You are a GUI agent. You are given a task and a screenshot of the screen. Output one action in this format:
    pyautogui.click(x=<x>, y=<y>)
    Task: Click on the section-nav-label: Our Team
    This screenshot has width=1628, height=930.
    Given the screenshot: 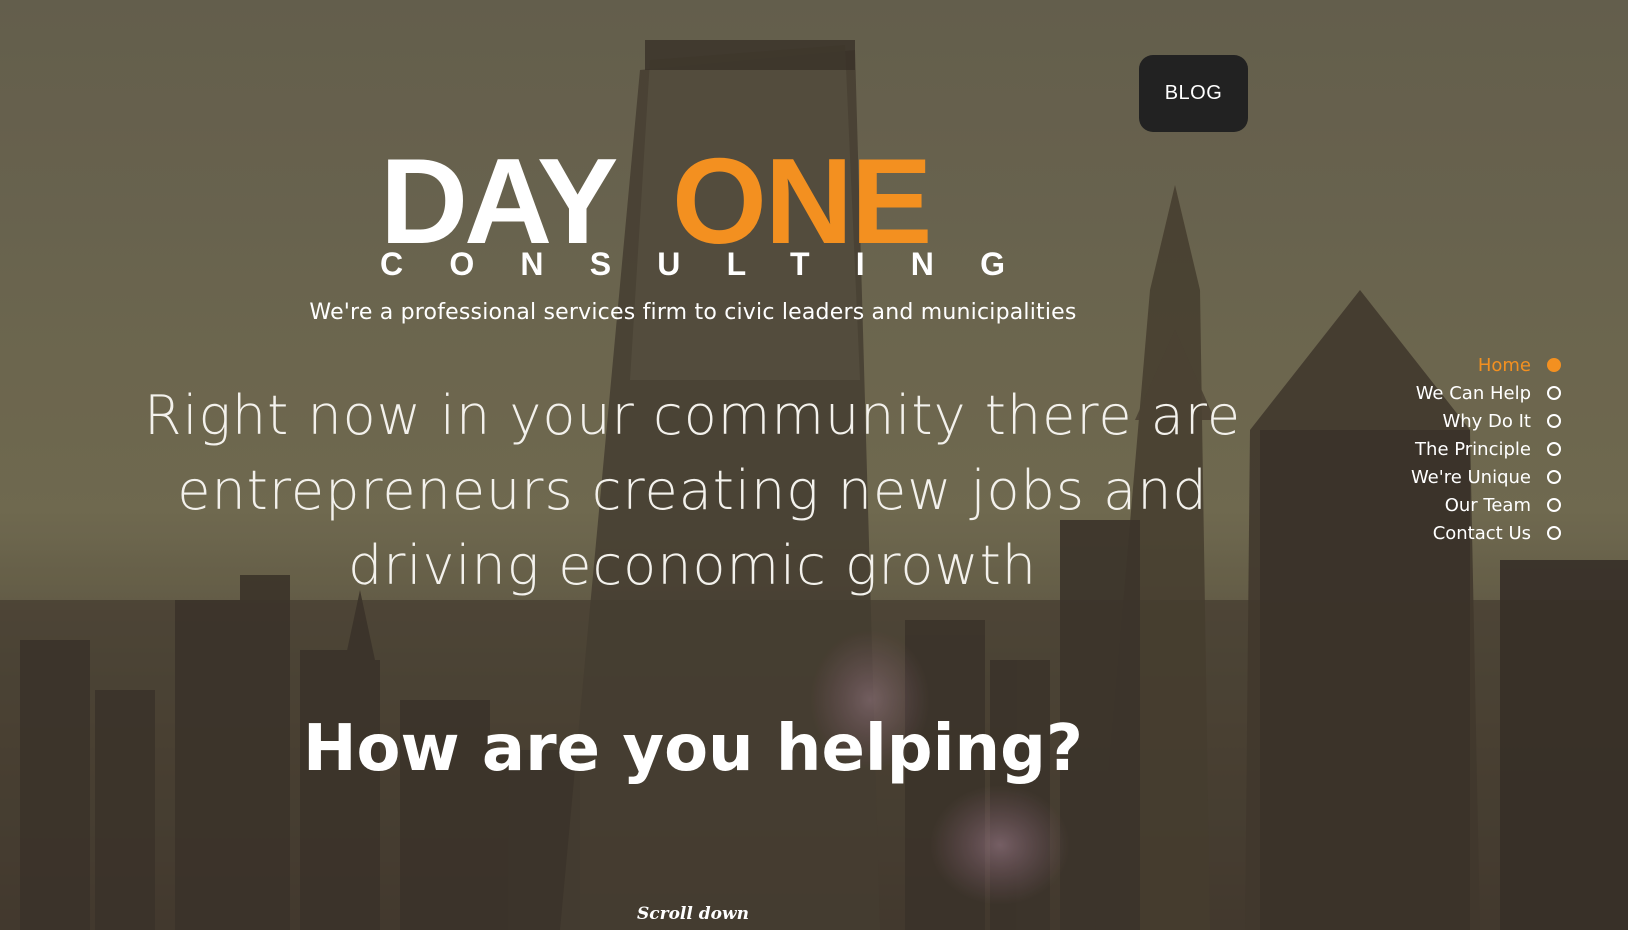 What is the action you would take?
    pyautogui.click(x=1487, y=505)
    